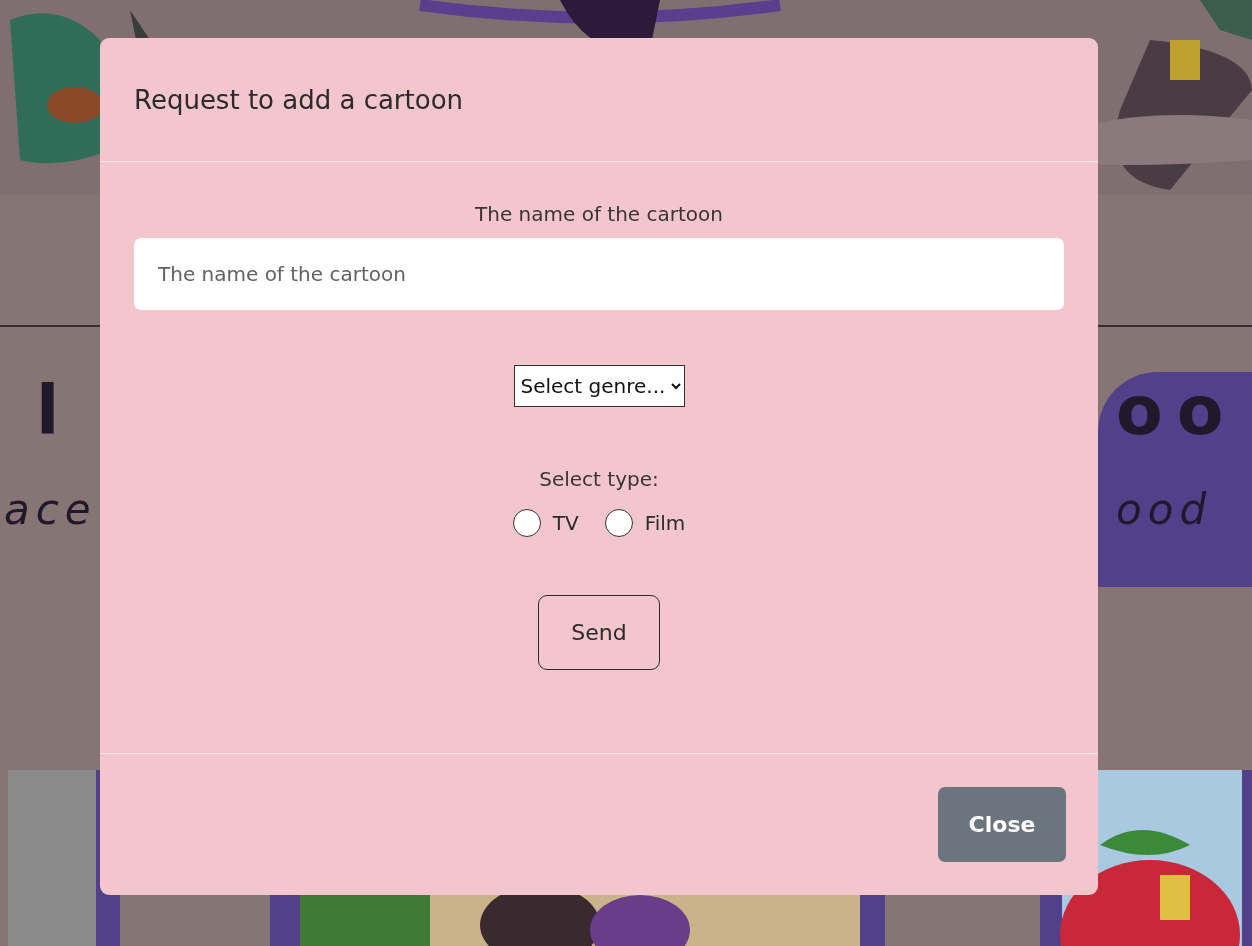 This screenshot has width=1252, height=946. I want to click on subheading-text: ood, so click(1165, 509).